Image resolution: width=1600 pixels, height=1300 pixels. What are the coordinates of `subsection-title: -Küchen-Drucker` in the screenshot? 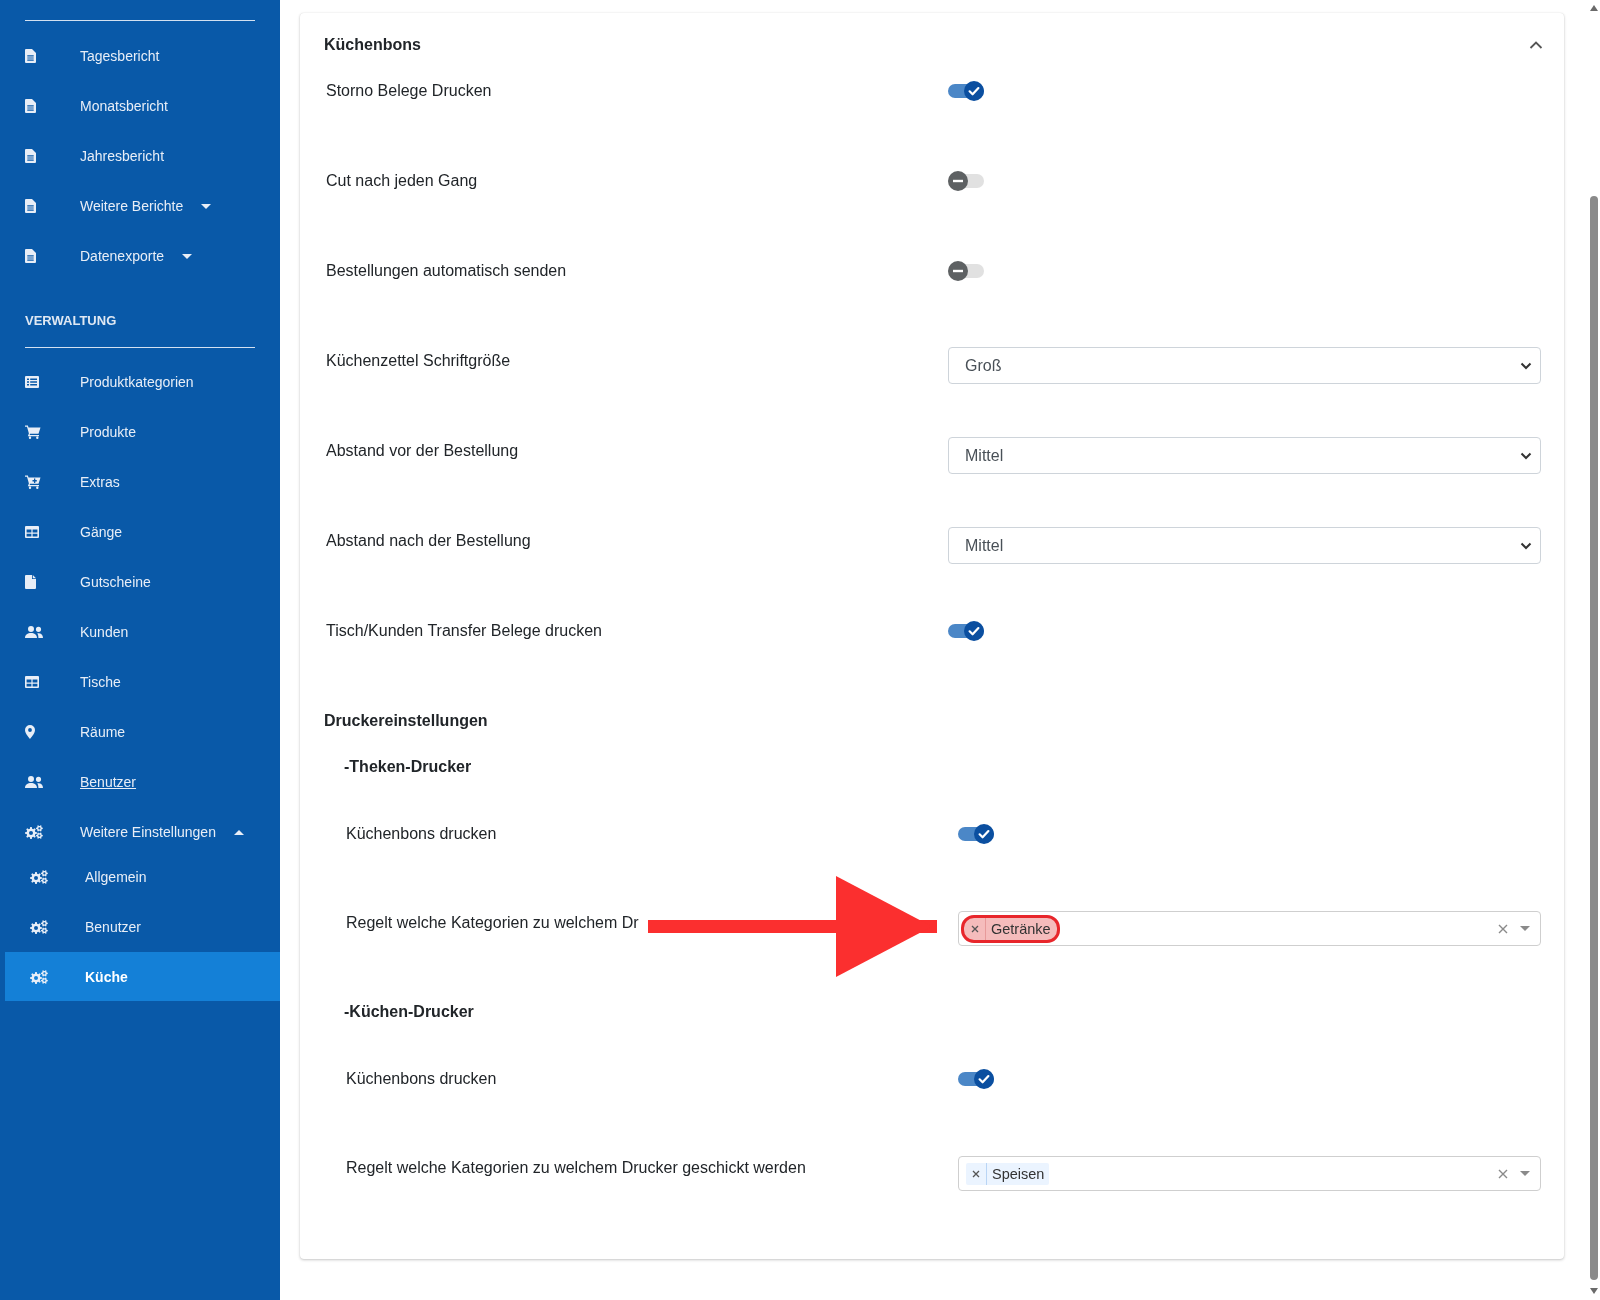 It's located at (409, 1012).